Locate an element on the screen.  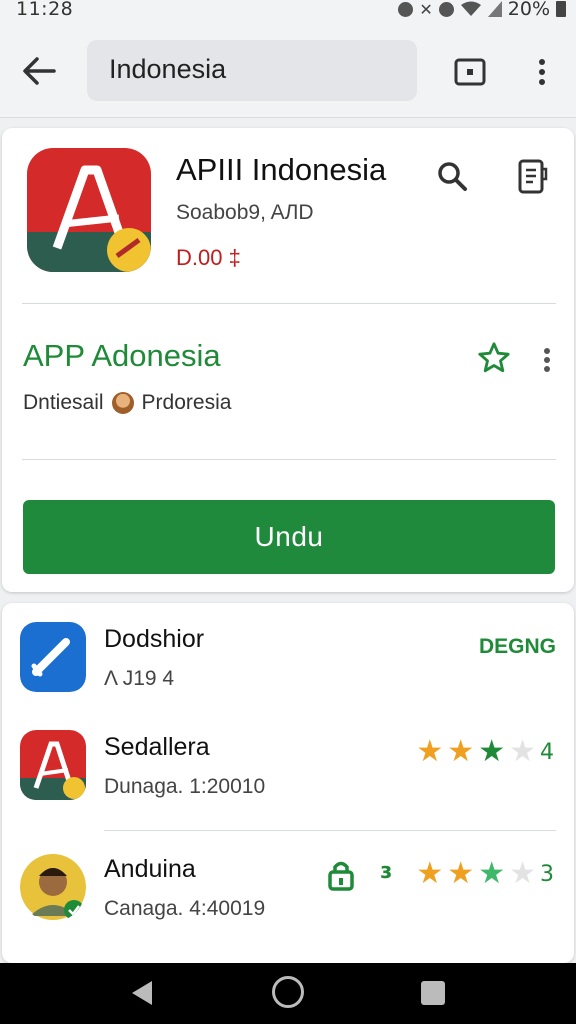
app-meta: Λ J19 4 is located at coordinates (139, 678).